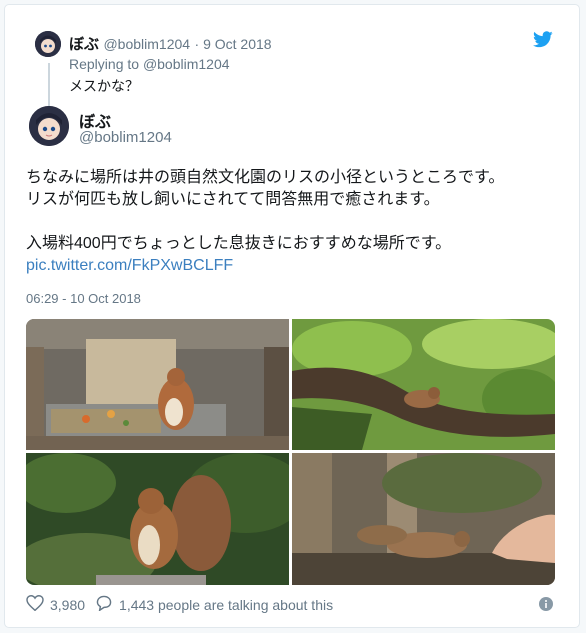  What do you see at coordinates (543, 42) in the screenshot?
I see `twitter-bird-icon` at bounding box center [543, 42].